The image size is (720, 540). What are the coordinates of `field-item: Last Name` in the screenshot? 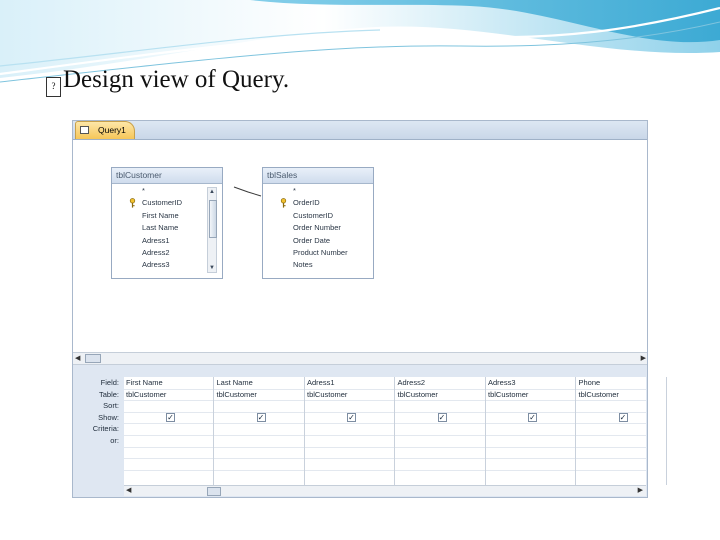 It's located at (160, 228).